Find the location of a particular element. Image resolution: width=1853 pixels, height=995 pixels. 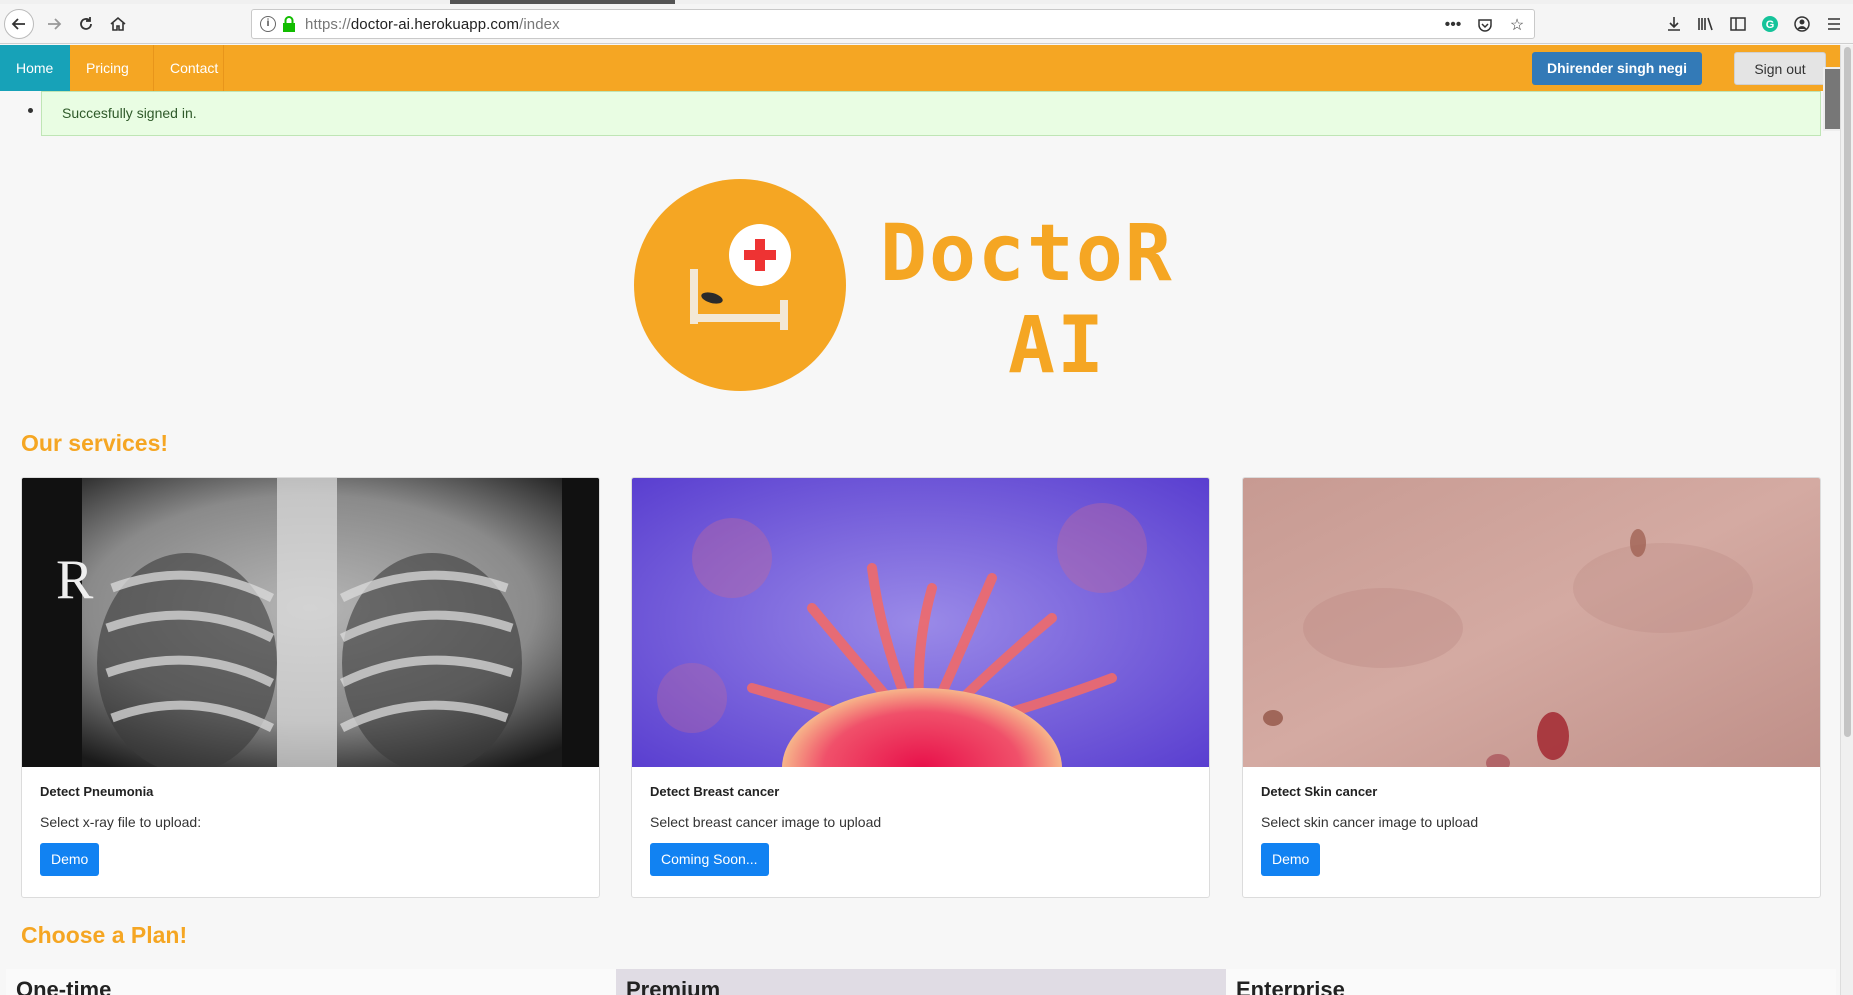

user-profile-button: Dhirender singh negi is located at coordinates (1617, 68).